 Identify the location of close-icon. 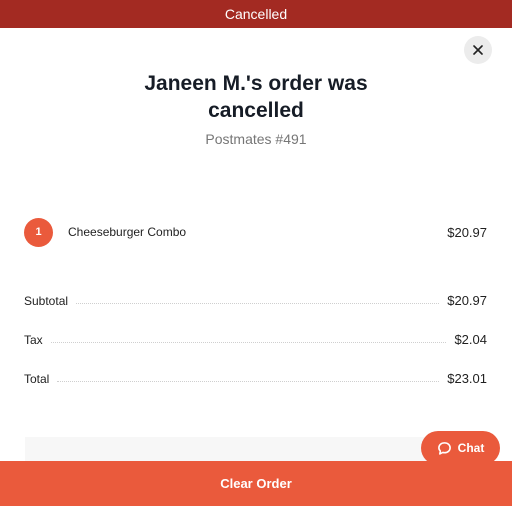
(478, 50).